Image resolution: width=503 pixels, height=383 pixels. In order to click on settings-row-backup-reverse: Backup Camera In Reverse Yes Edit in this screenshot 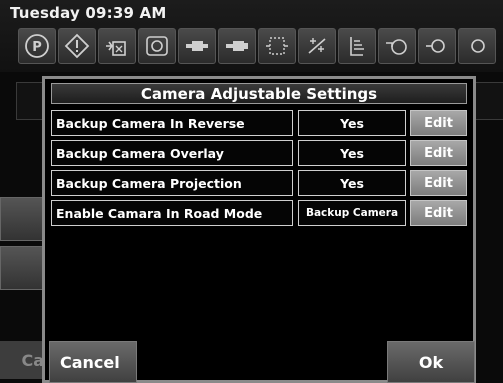, I will do `click(259, 123)`.